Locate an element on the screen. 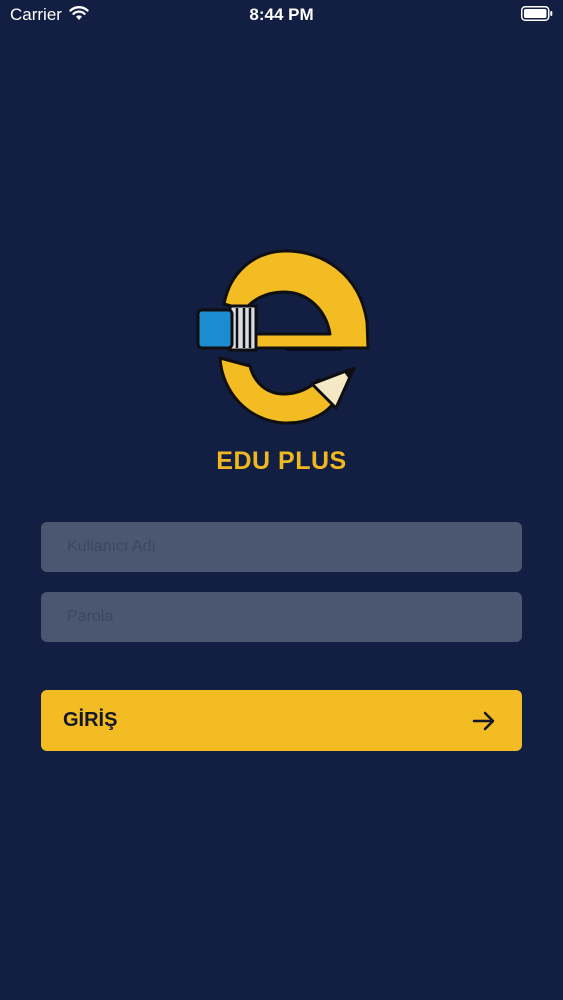  battery-icon is located at coordinates (537, 13).